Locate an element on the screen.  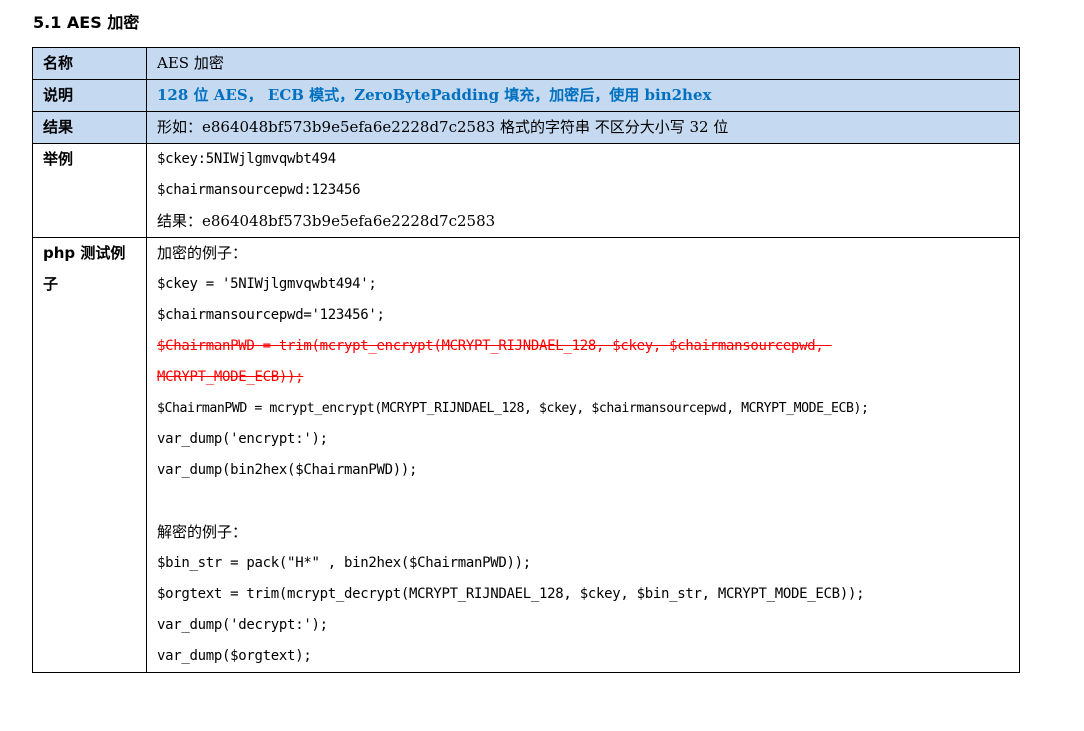
code-line-pwd: $chairmansourcepwd='123456'; is located at coordinates (271, 315).